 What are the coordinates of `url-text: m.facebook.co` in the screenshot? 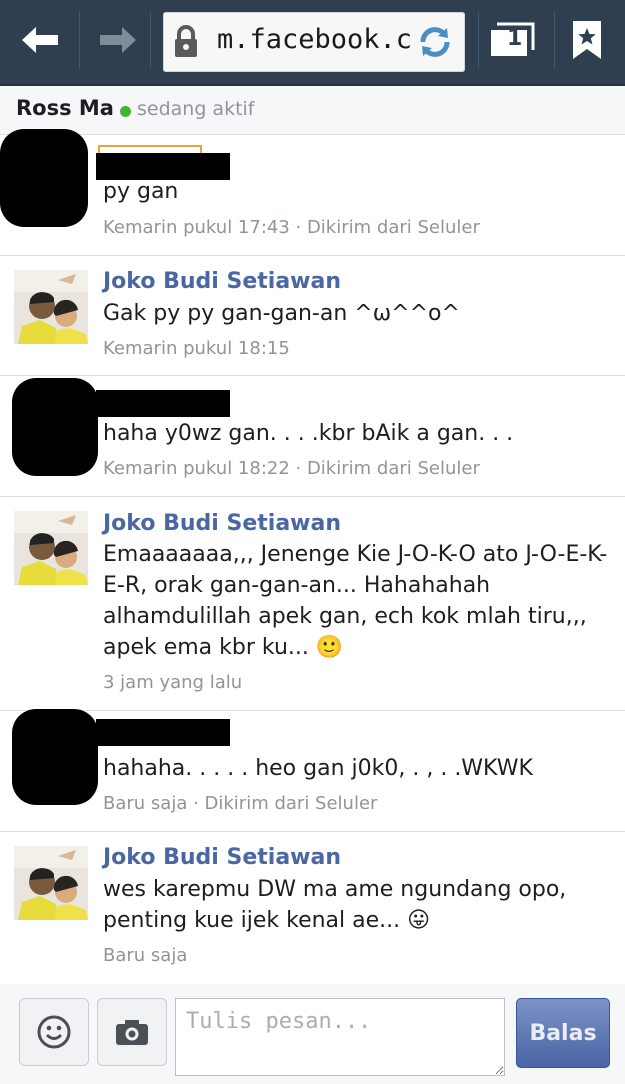 It's located at (315, 39).